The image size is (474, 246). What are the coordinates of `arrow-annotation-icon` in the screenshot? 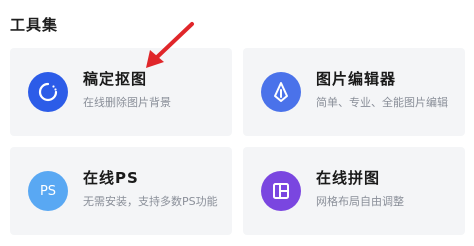 It's located at (168, 48).